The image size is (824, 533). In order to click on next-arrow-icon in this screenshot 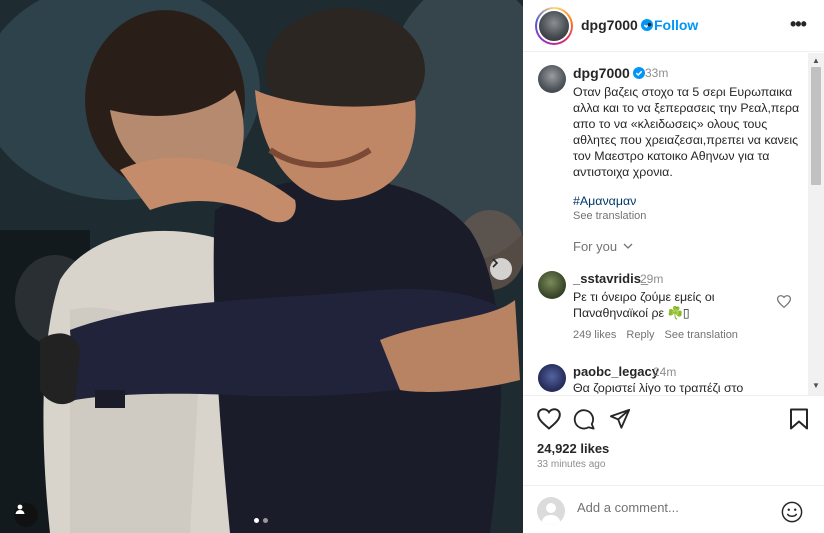, I will do `click(501, 269)`.